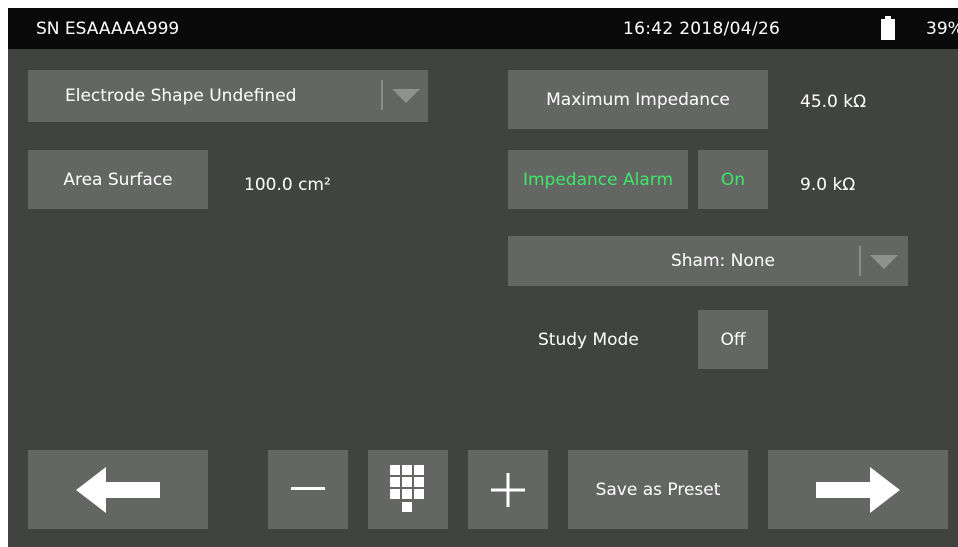 Image resolution: width=958 pixels, height=547 pixels. Describe the element at coordinates (483, 28) in the screenshot. I see `status-bar: SN ESAAAAA999 16:42 2018/04/26 39%` at that location.